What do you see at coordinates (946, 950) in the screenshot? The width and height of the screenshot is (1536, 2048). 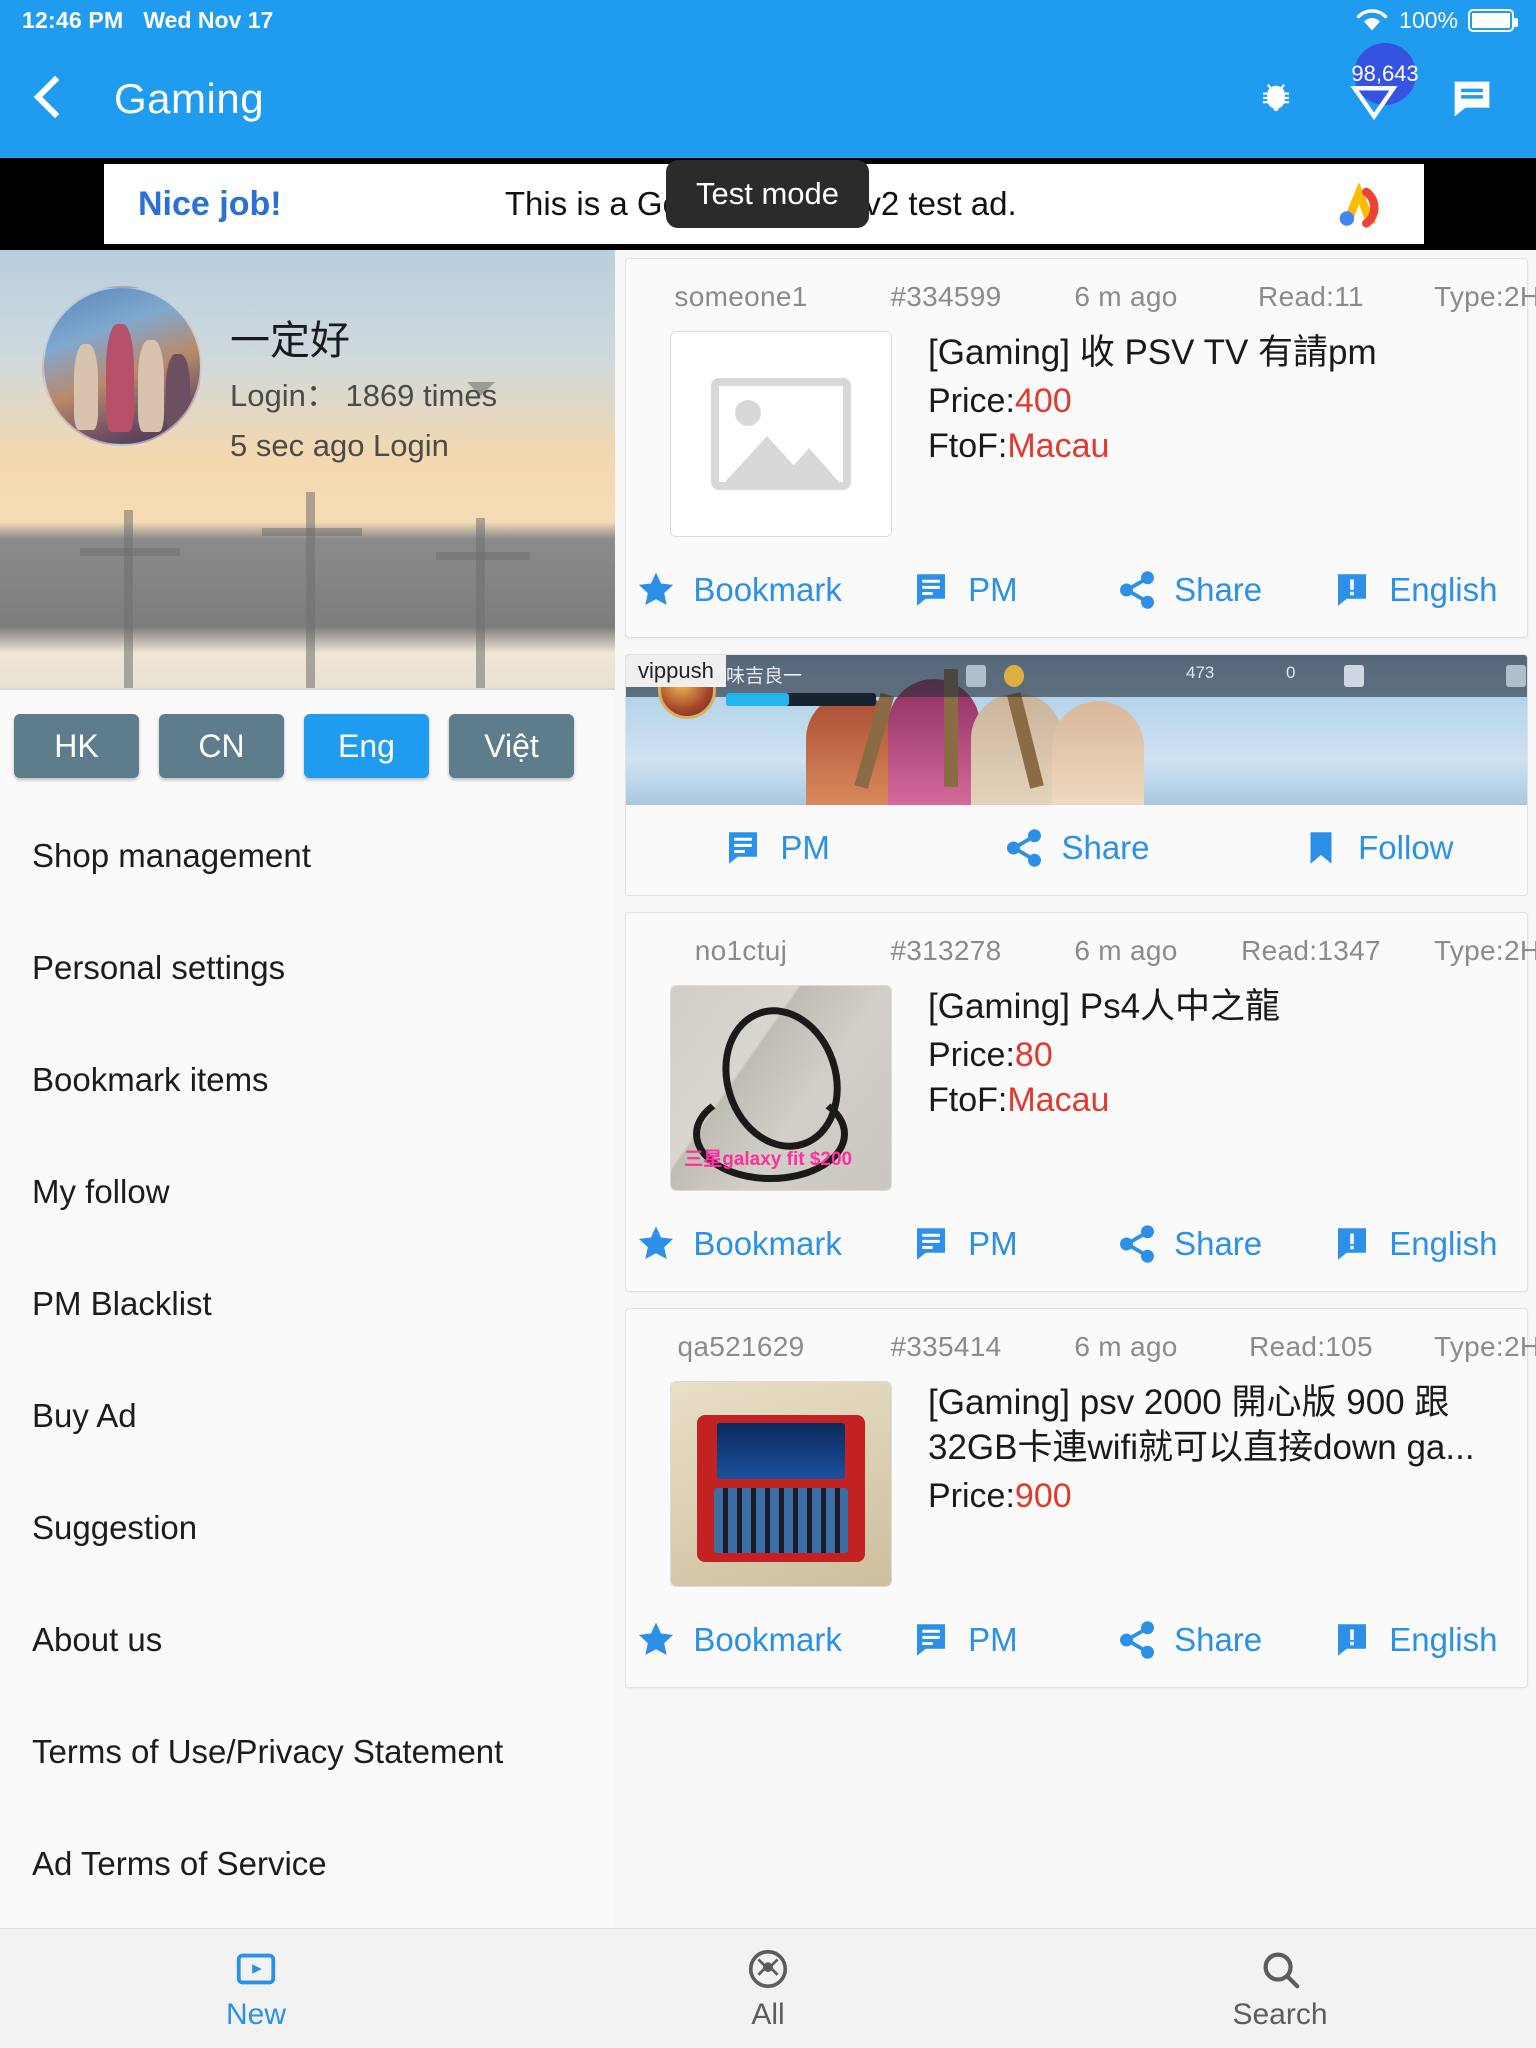 I see `post-id: #313278` at bounding box center [946, 950].